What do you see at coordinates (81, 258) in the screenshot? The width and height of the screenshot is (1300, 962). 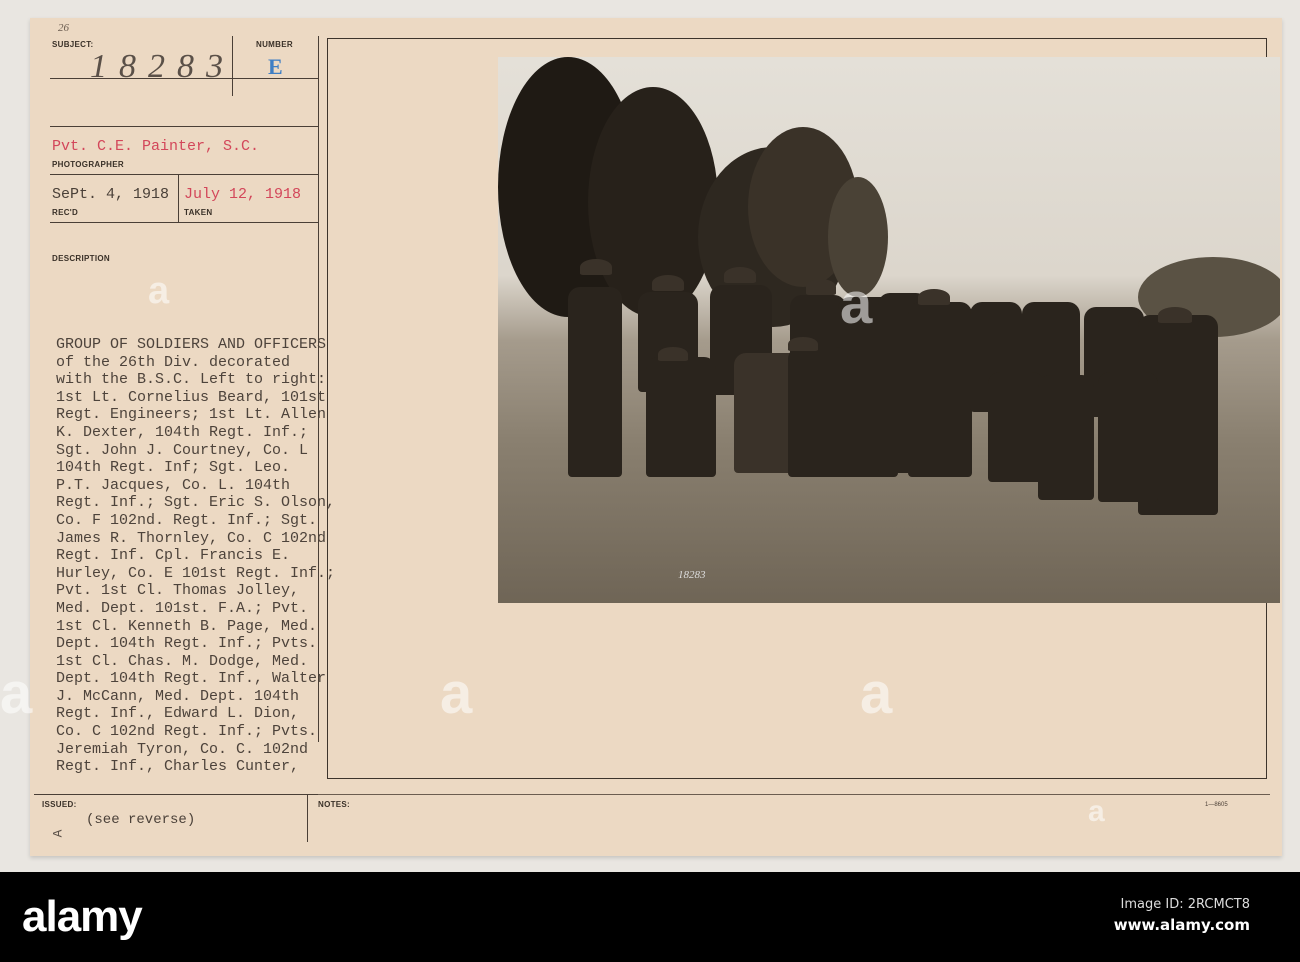 I see `description-label: DESCRIPTION` at bounding box center [81, 258].